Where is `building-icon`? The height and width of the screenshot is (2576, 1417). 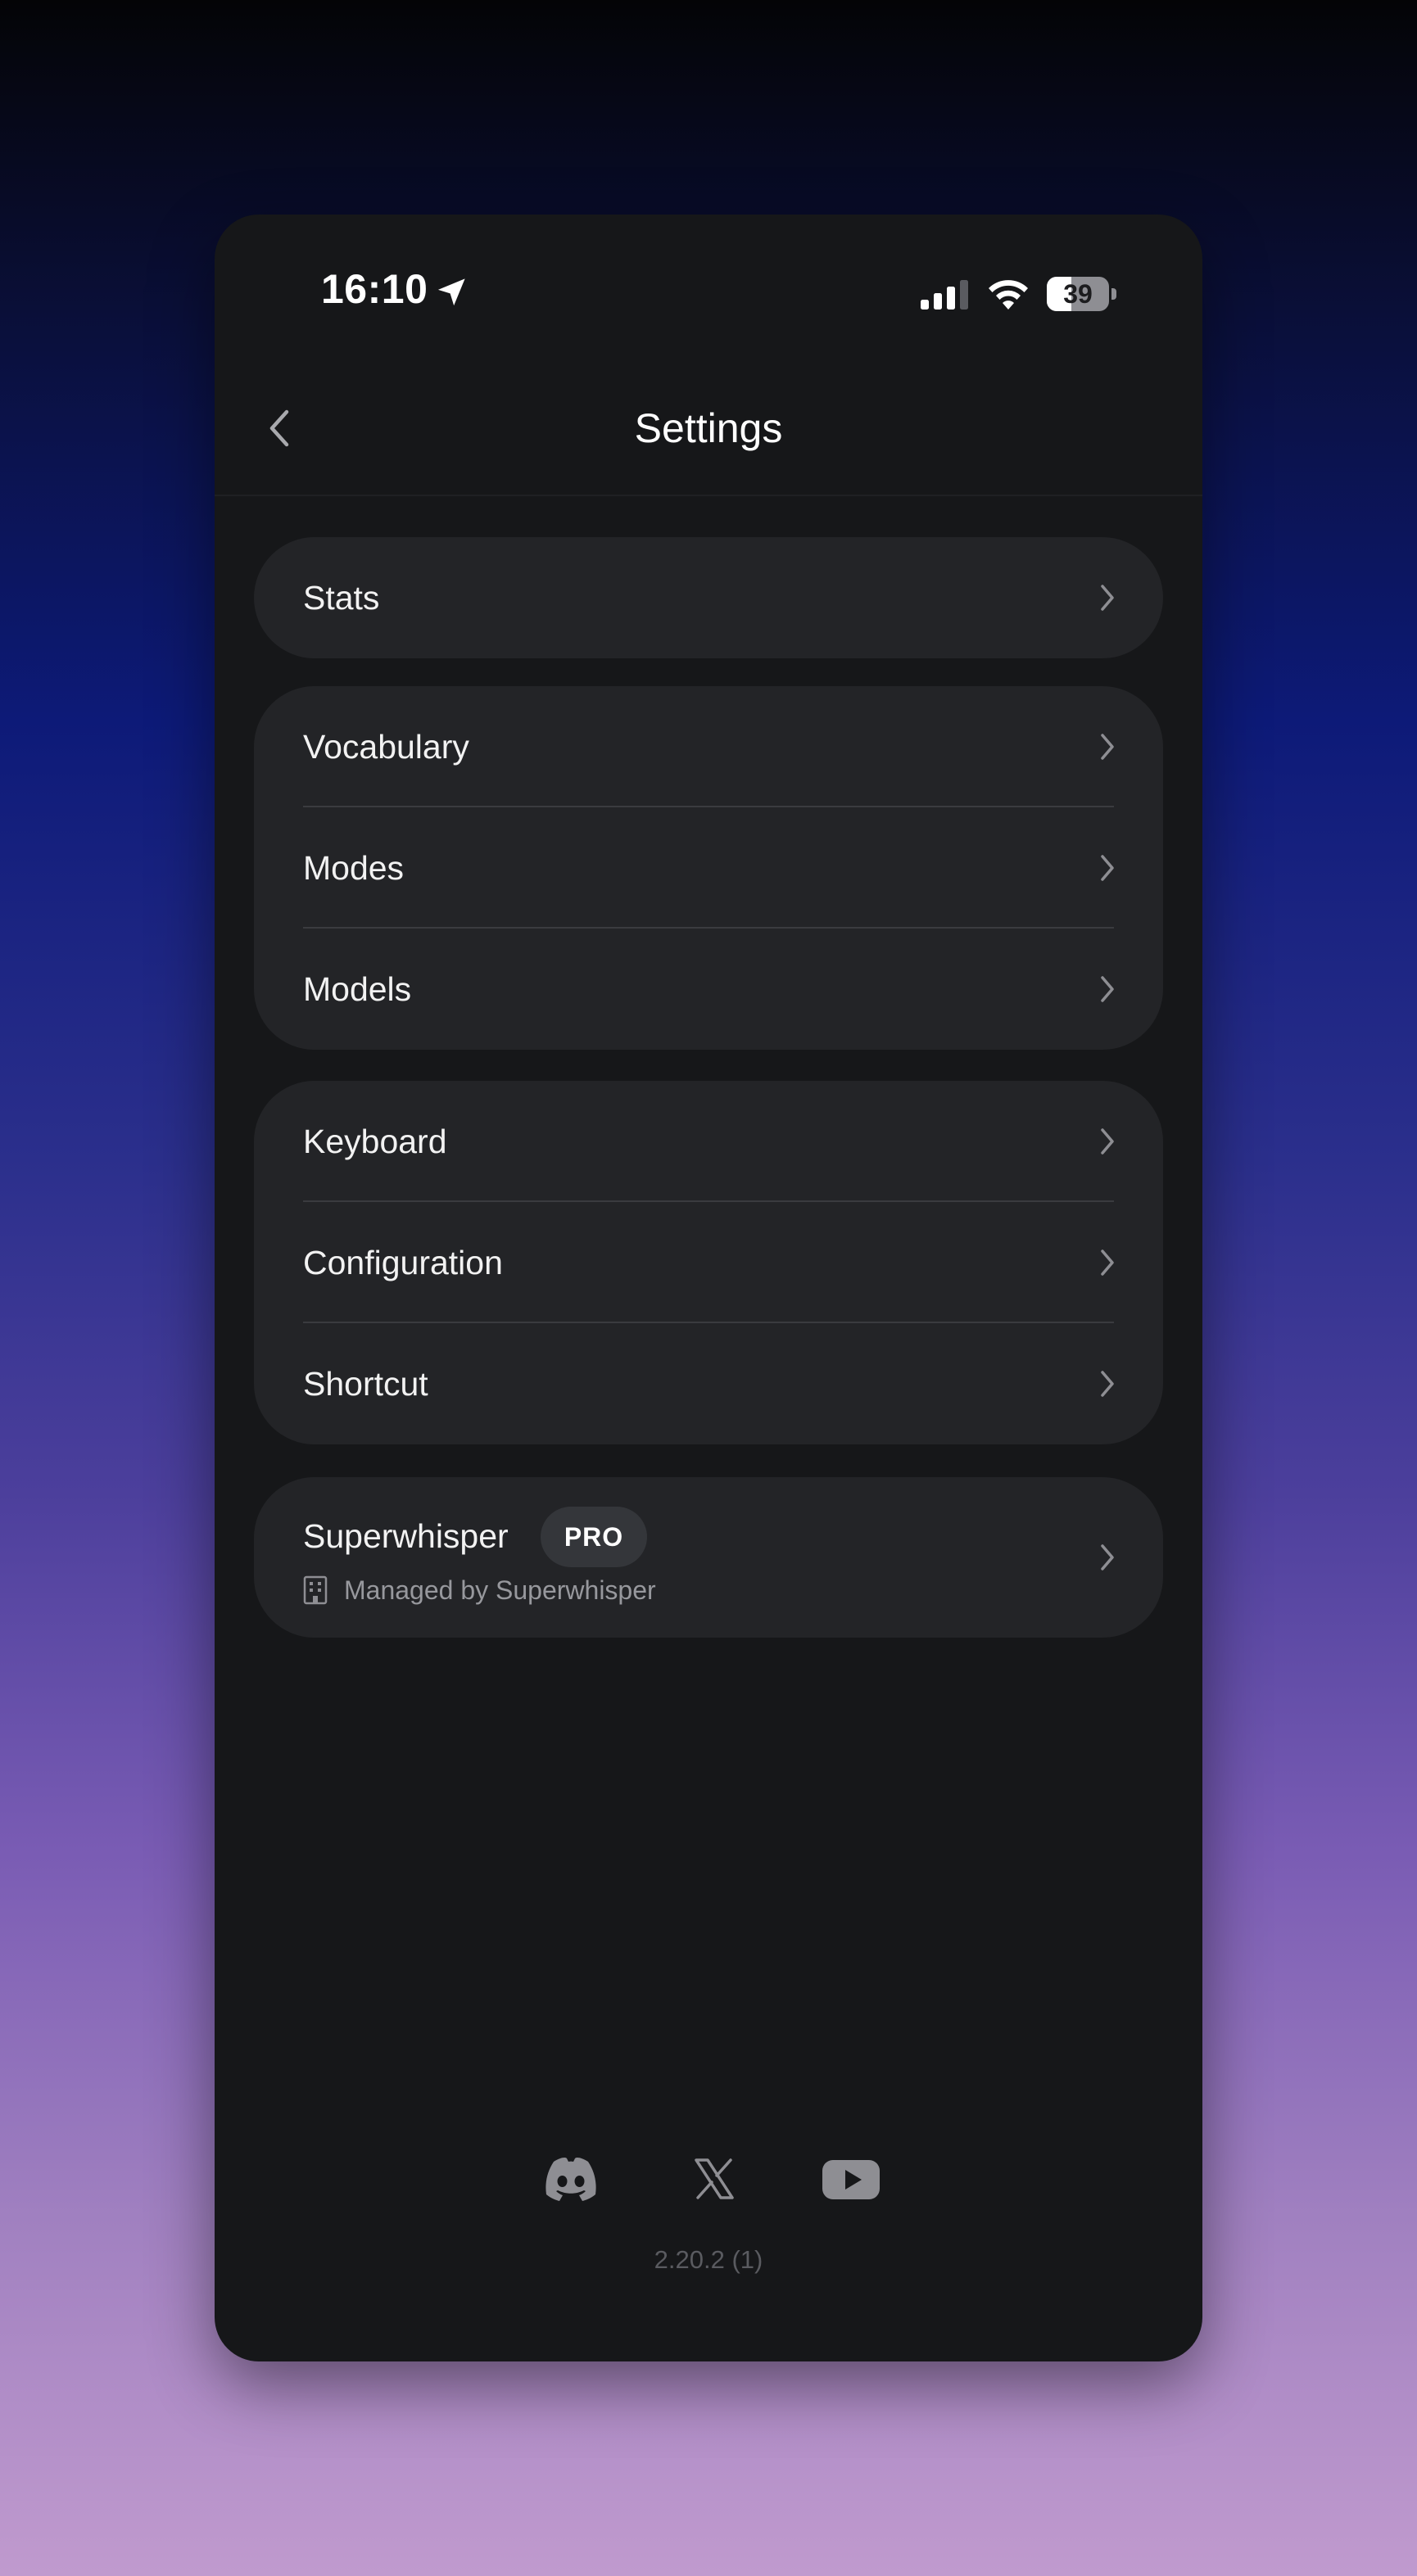
building-icon is located at coordinates (315, 1590).